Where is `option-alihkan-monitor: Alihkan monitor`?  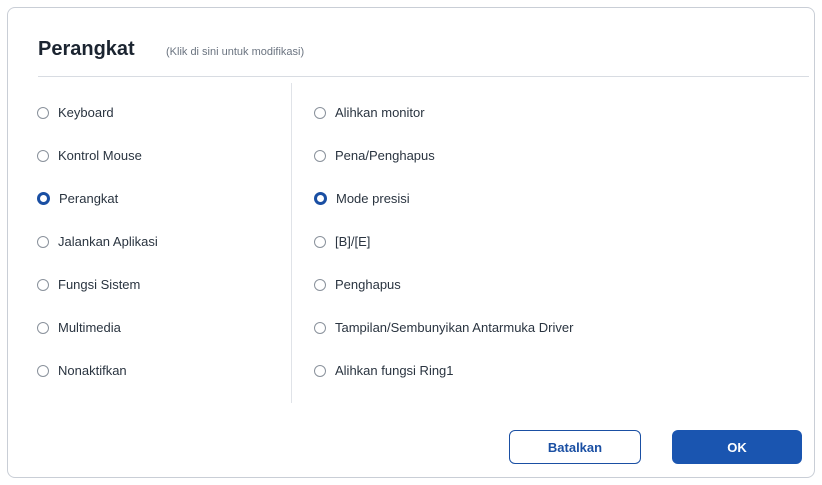 option-alihkan-monitor: Alihkan monitor is located at coordinates (369, 112).